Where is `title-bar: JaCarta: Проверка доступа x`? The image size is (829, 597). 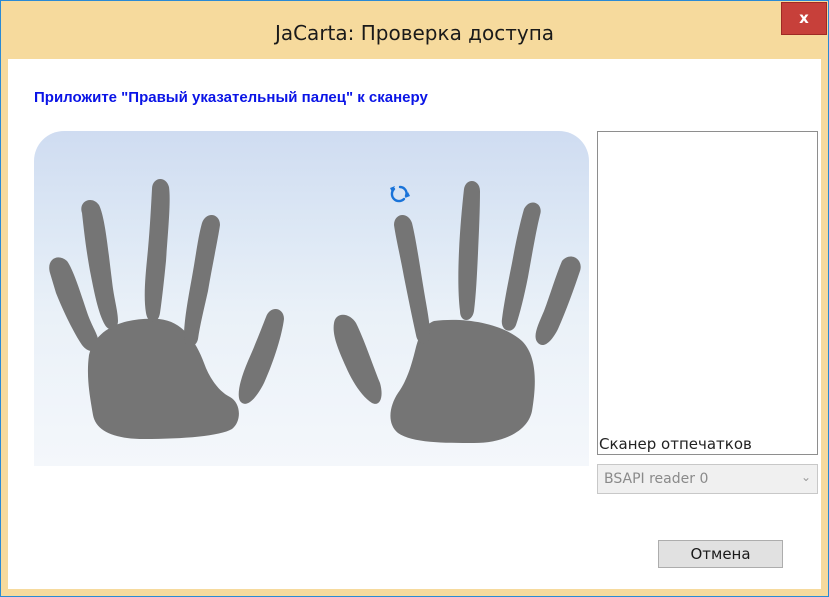 title-bar: JaCarta: Проверка доступа x is located at coordinates (414, 30).